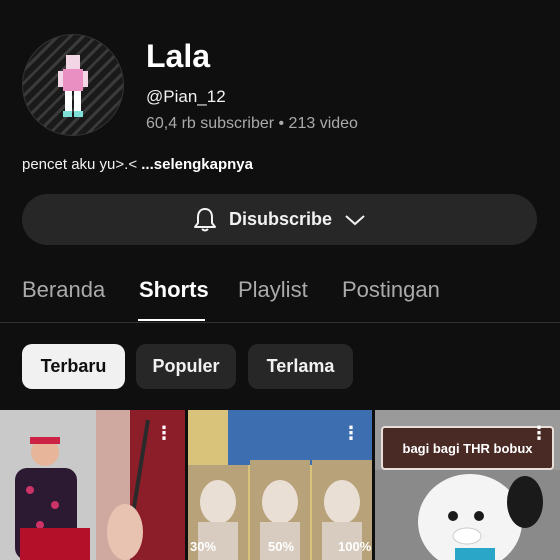 The width and height of the screenshot is (560, 560). I want to click on short-thumbnail: ⋮, so click(92, 485).